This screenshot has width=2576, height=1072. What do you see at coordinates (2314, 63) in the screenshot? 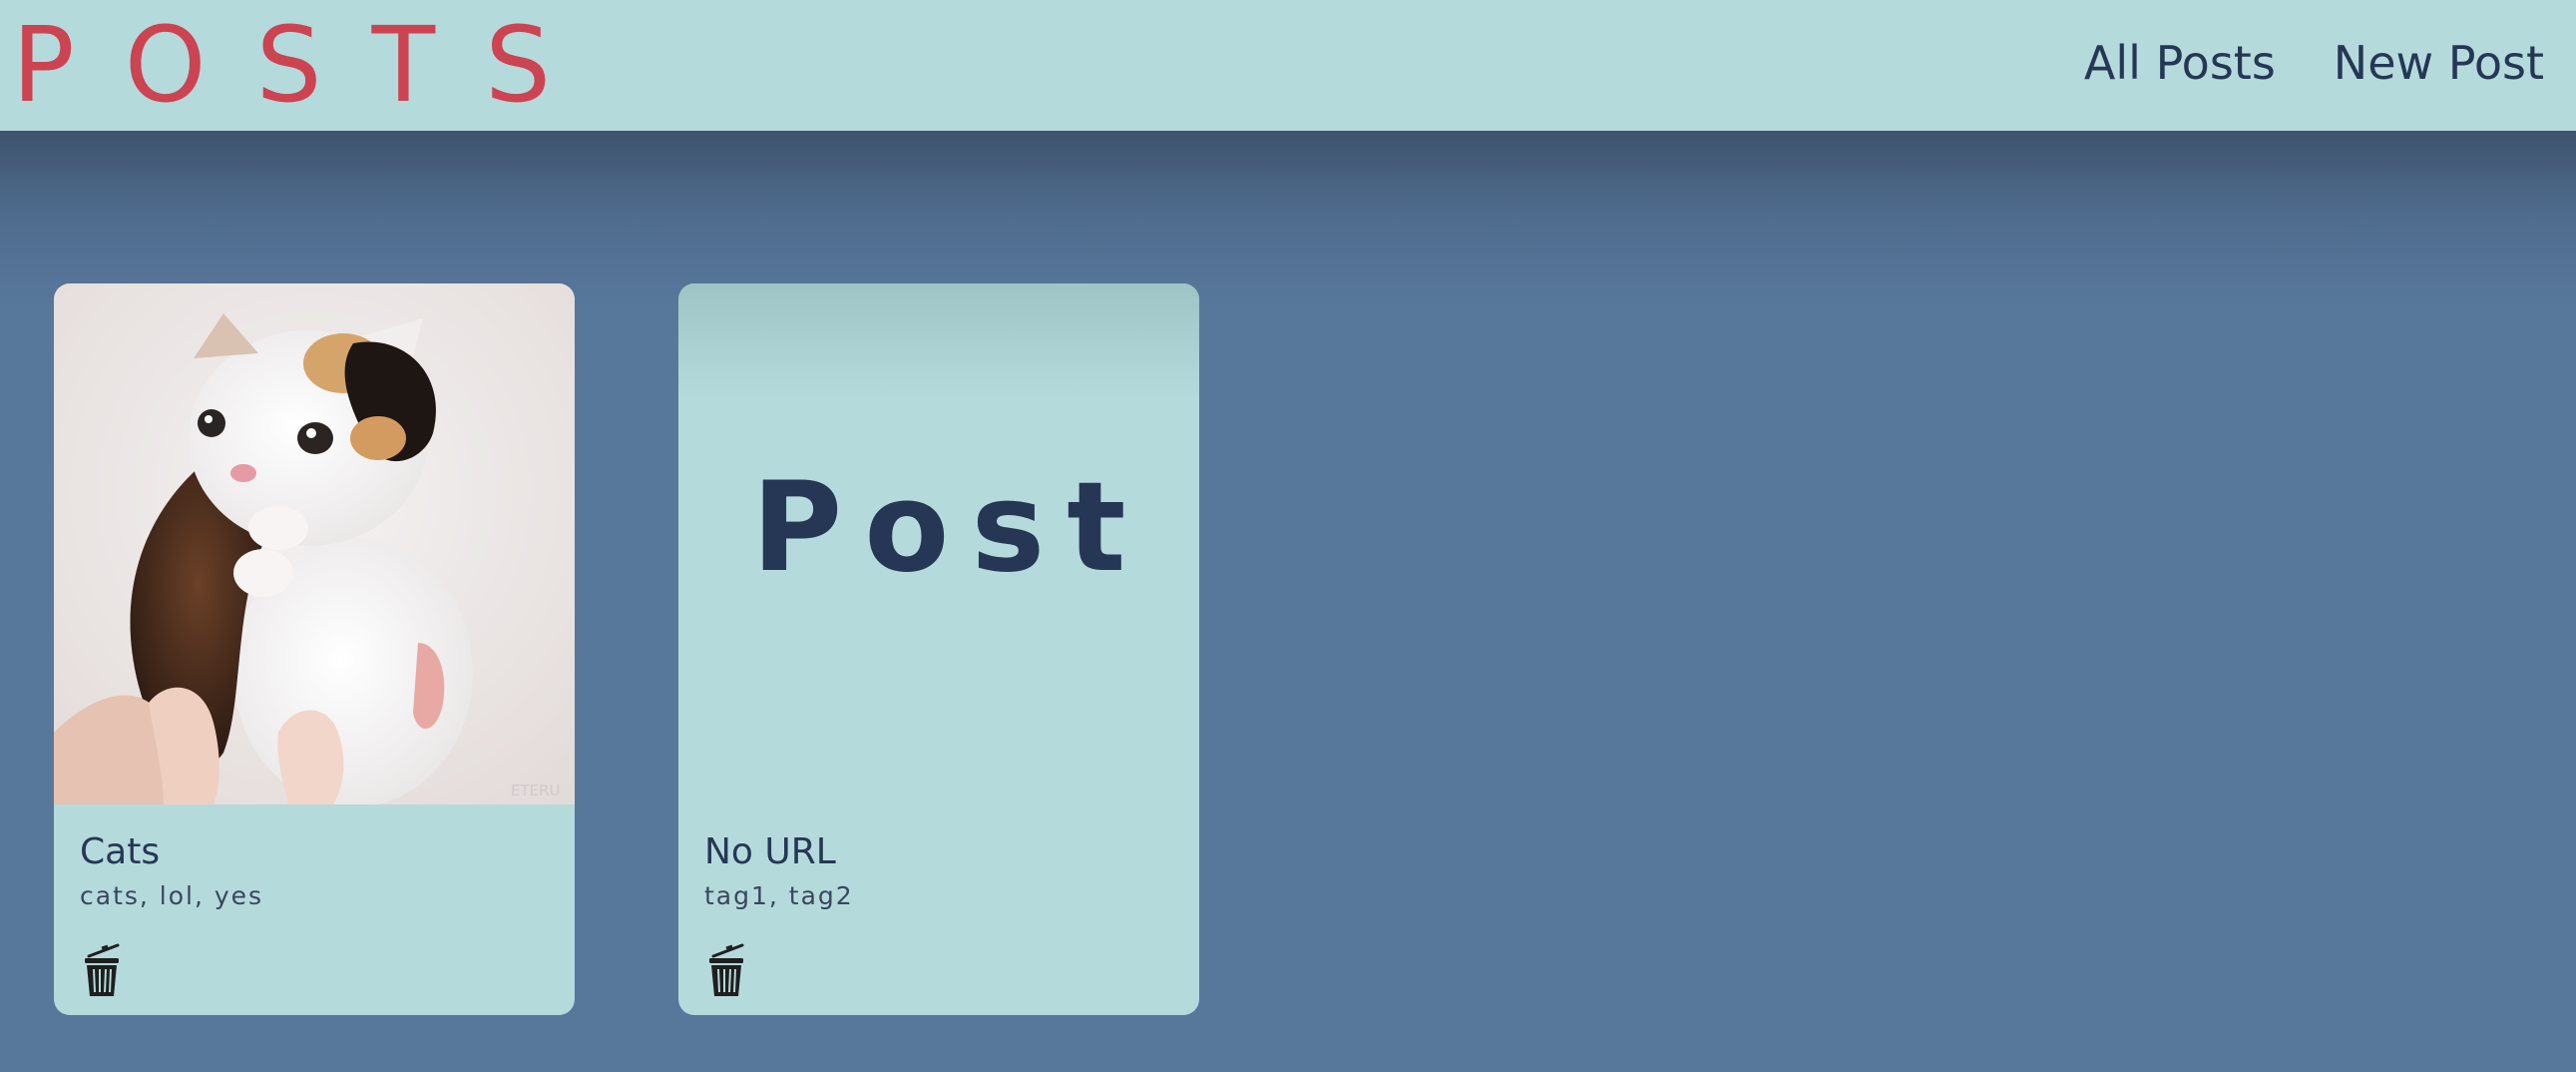
I see `main-nav: All Posts New Post` at bounding box center [2314, 63].